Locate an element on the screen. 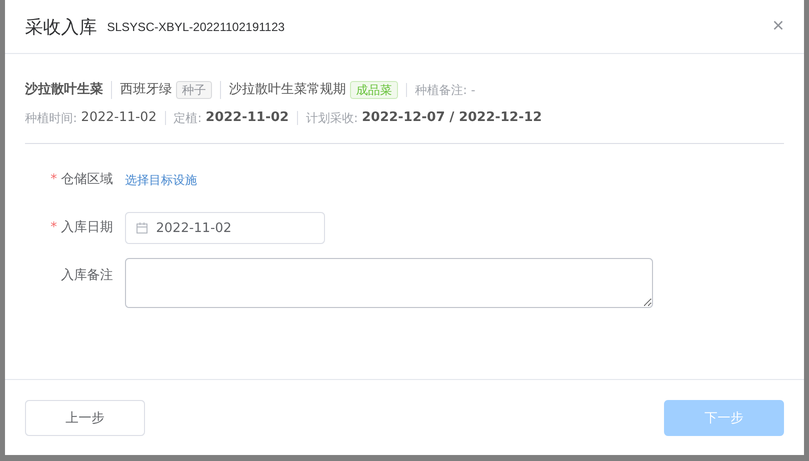 The image size is (809, 461). form-label: 入库日期 is located at coordinates (87, 227).